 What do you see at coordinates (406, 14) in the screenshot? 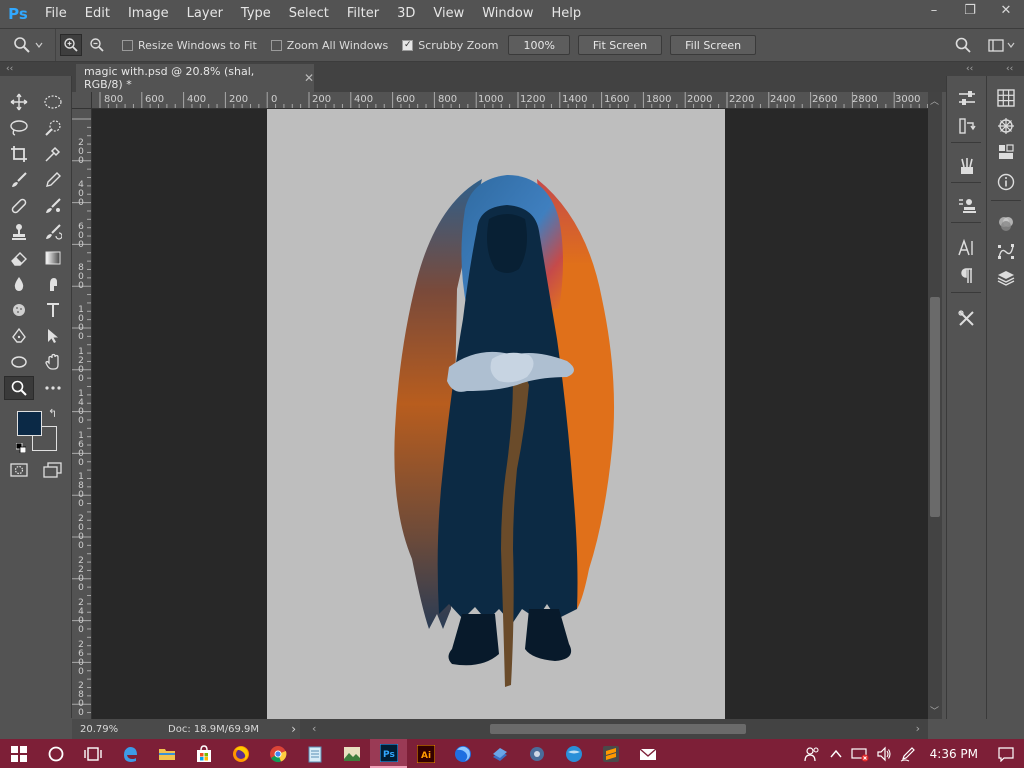
I see `menu-3d: 3D` at bounding box center [406, 14].